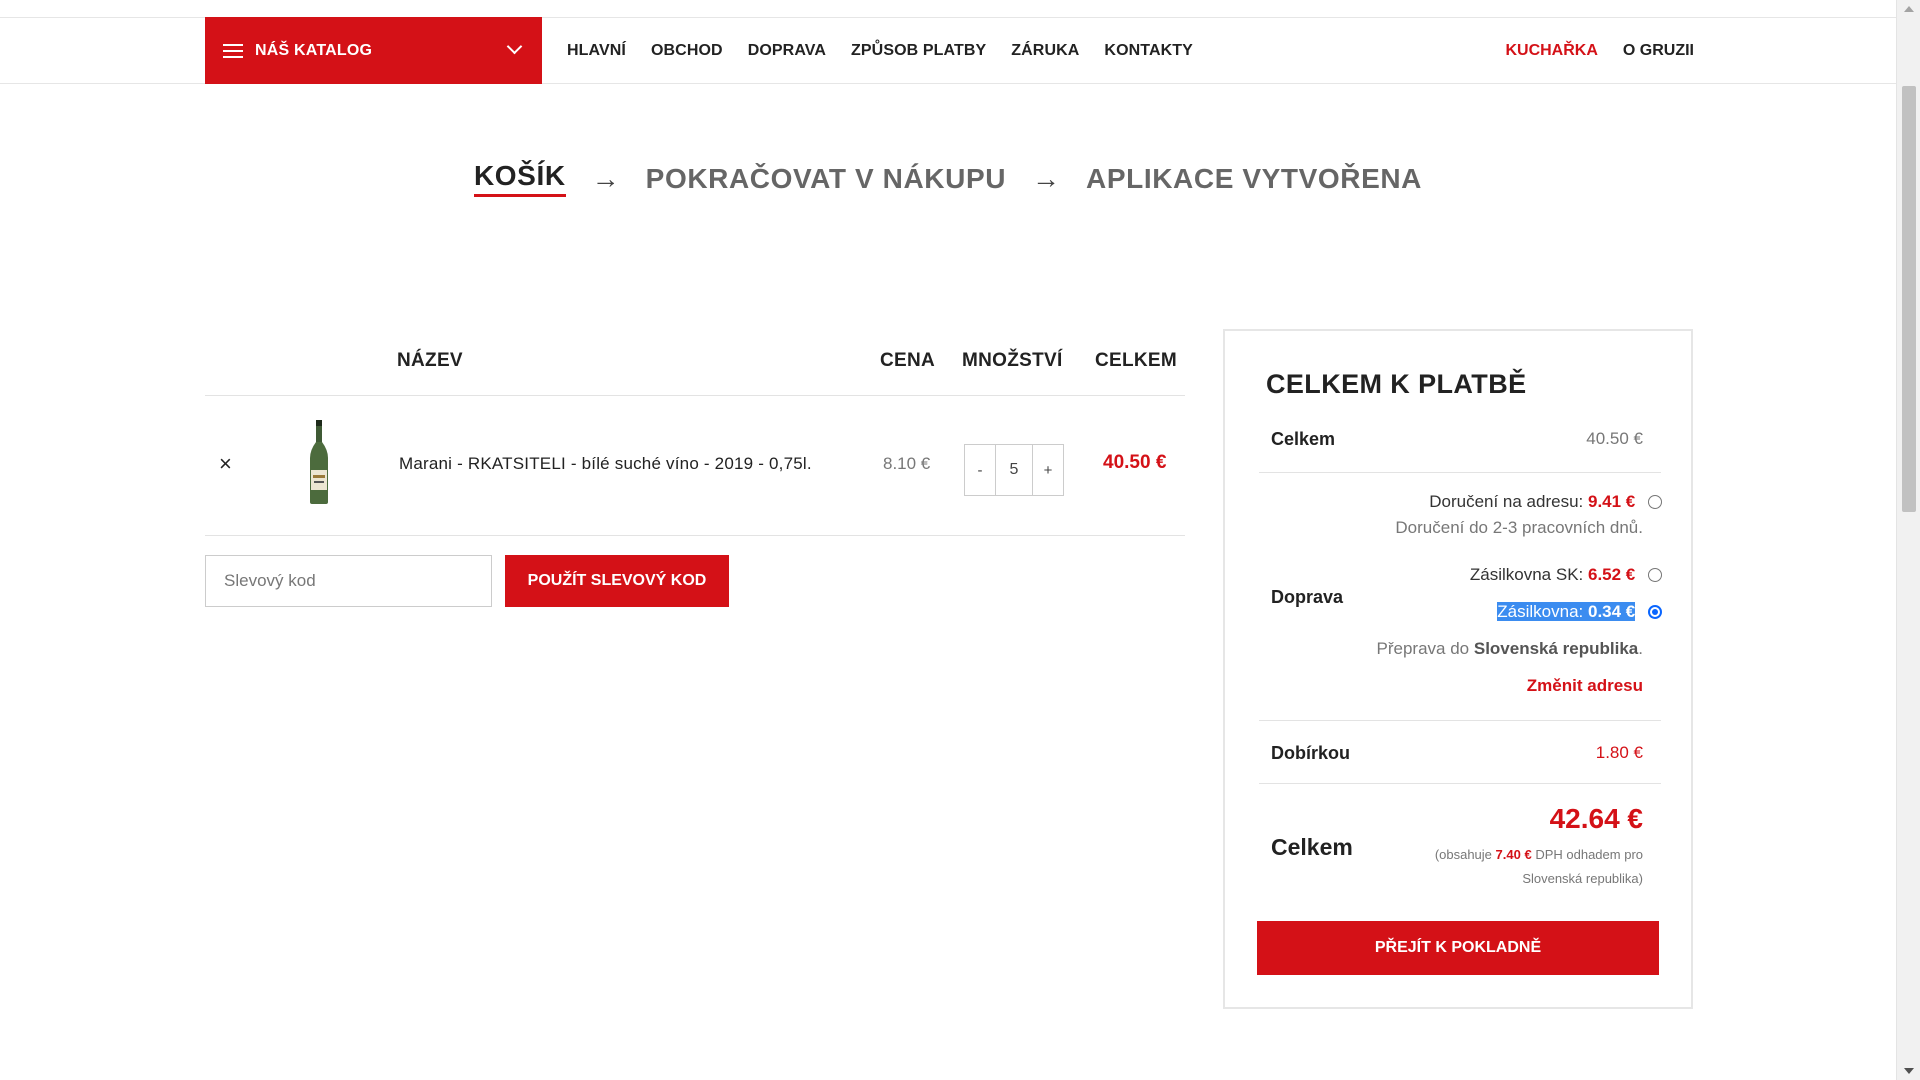 This screenshot has height=1080, width=1920. What do you see at coordinates (1908, 540) in the screenshot?
I see `page-scrollbar` at bounding box center [1908, 540].